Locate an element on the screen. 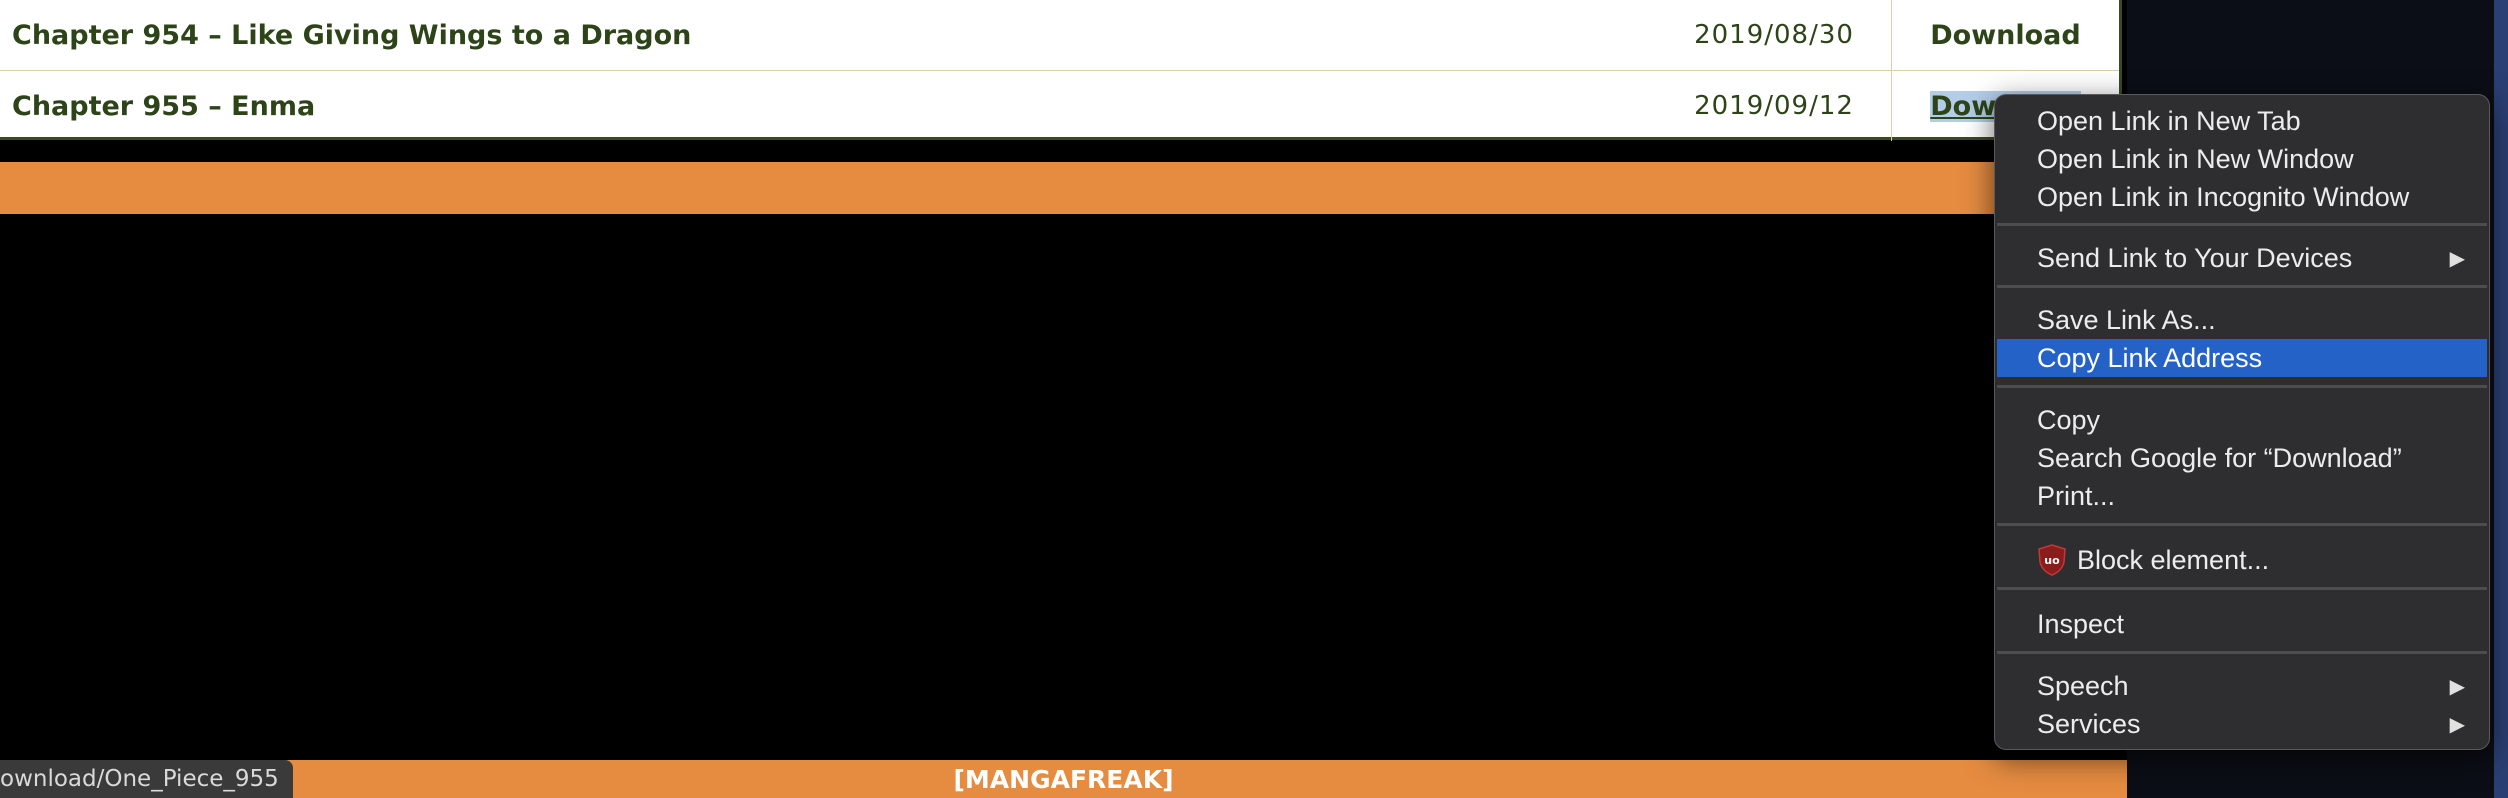 Image resolution: width=2508 pixels, height=798 pixels. menu-item-inspect: Inspect is located at coordinates (2242, 624).